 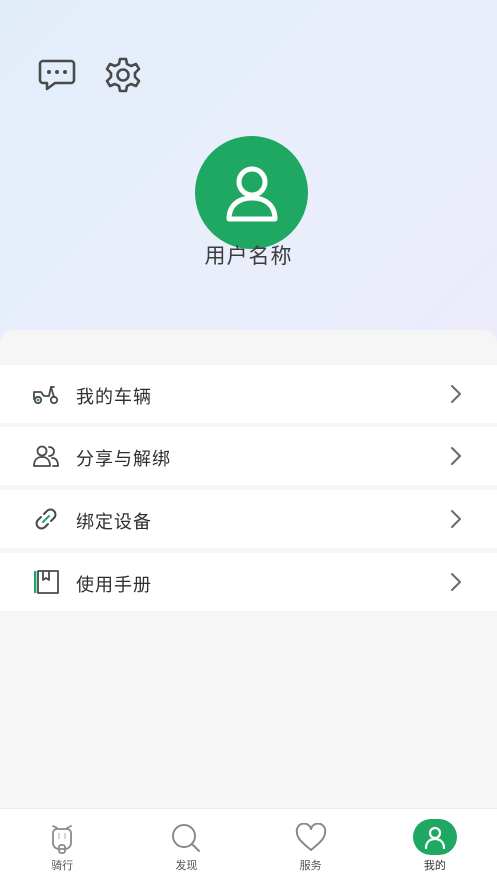 I want to click on discover-icon, so click(x=186, y=838).